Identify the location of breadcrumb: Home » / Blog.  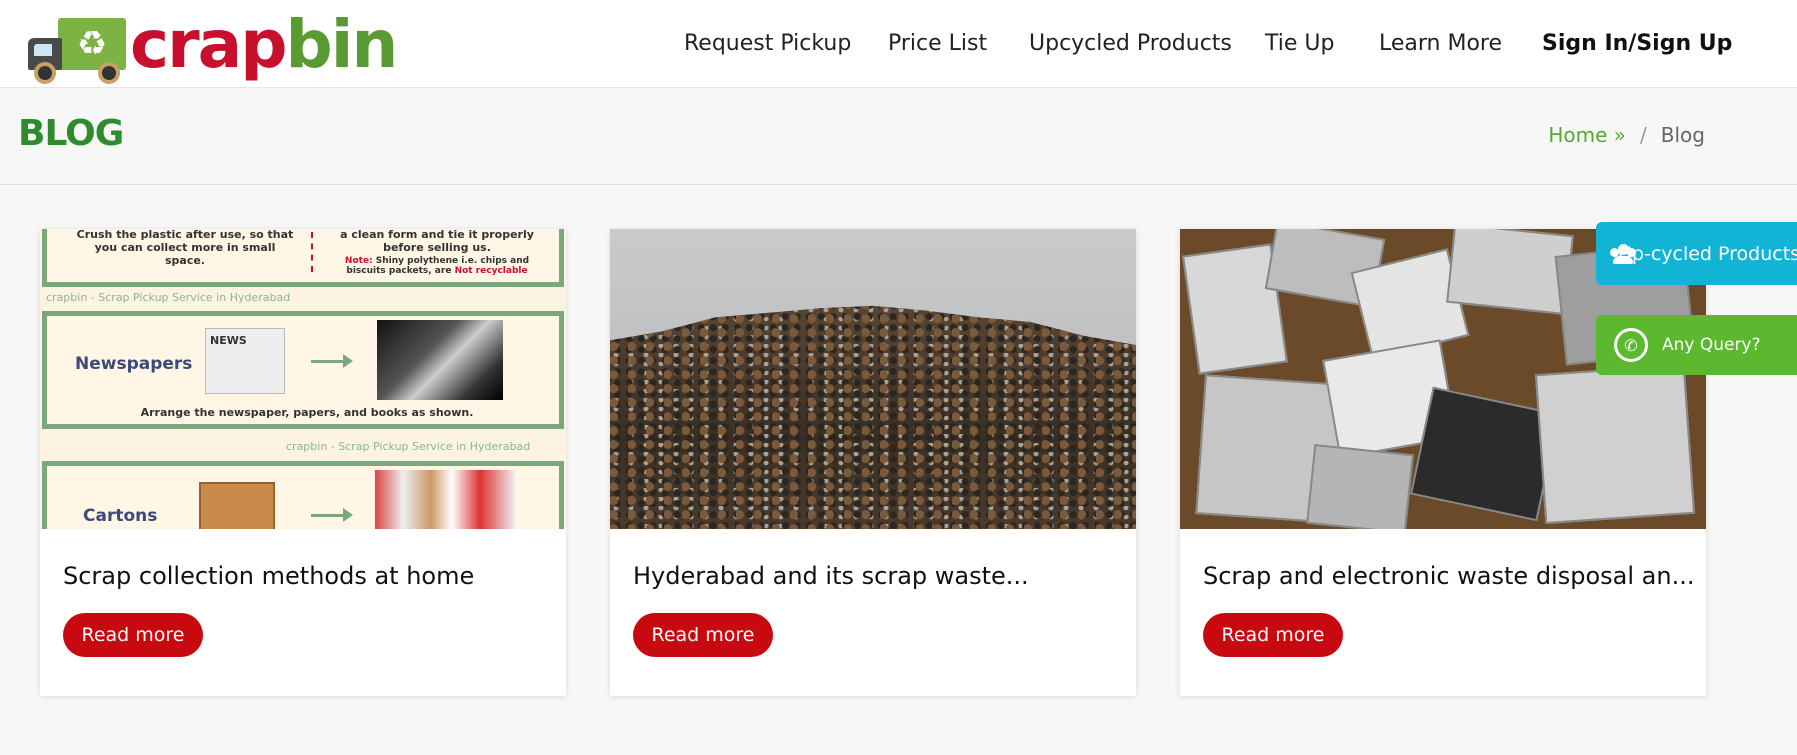
(1626, 135).